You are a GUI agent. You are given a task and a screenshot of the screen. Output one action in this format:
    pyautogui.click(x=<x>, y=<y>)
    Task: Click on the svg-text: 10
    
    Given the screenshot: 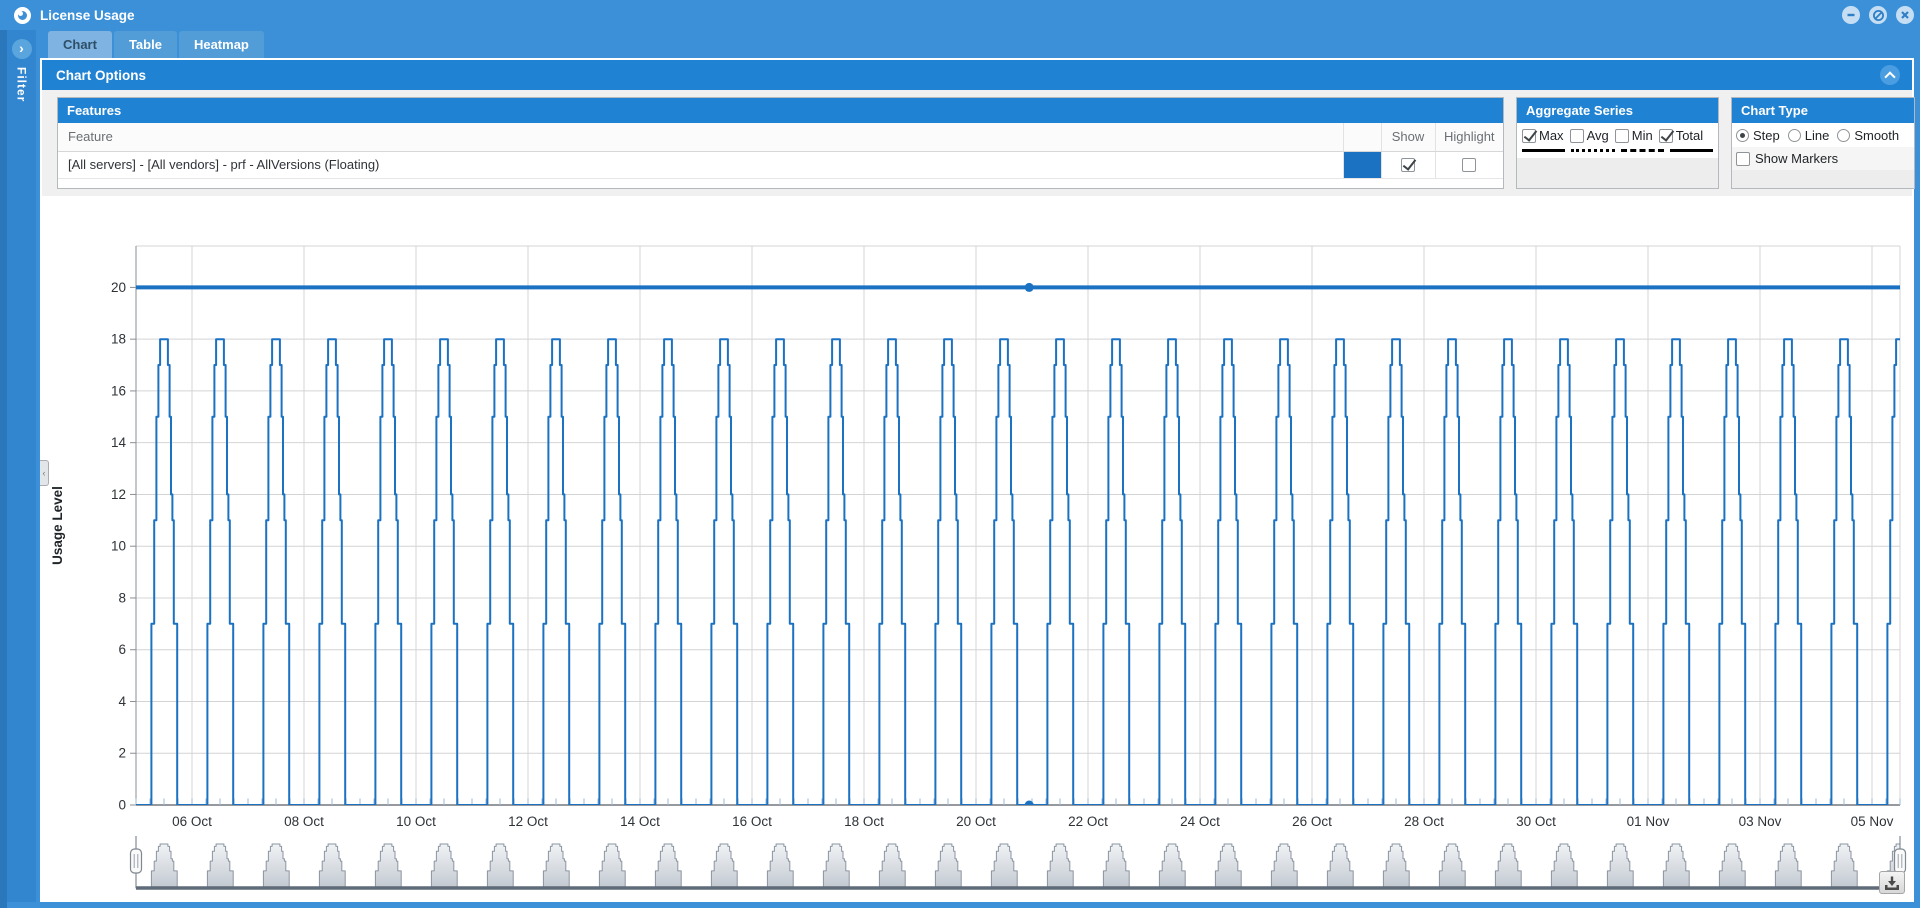 What is the action you would take?
    pyautogui.click(x=118, y=546)
    